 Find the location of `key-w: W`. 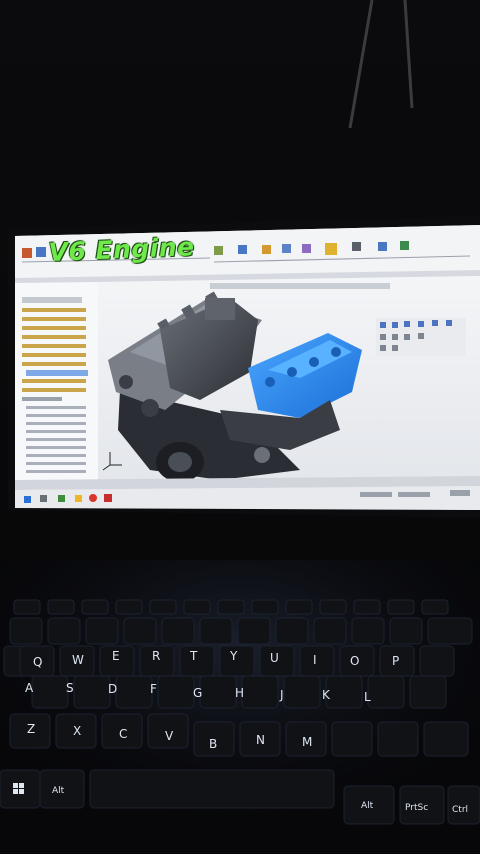

key-w: W is located at coordinates (78, 660).